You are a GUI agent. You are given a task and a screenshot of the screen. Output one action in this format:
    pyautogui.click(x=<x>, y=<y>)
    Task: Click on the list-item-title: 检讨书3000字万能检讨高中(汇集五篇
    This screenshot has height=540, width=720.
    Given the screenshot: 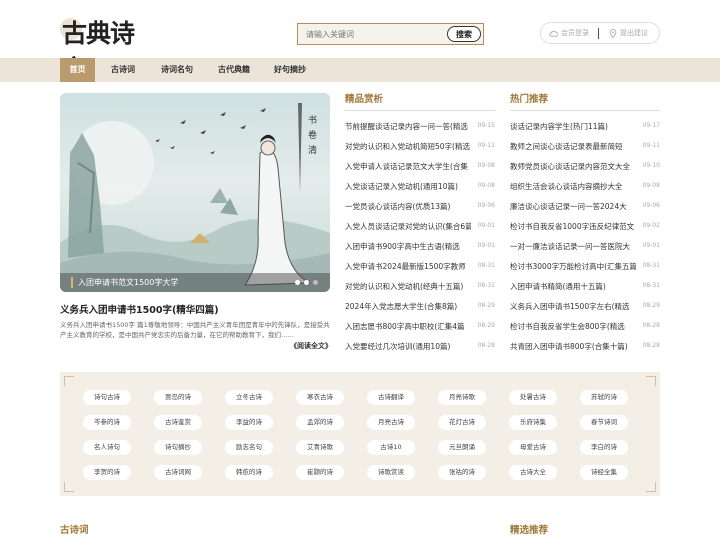 What is the action you would take?
    pyautogui.click(x=573, y=266)
    